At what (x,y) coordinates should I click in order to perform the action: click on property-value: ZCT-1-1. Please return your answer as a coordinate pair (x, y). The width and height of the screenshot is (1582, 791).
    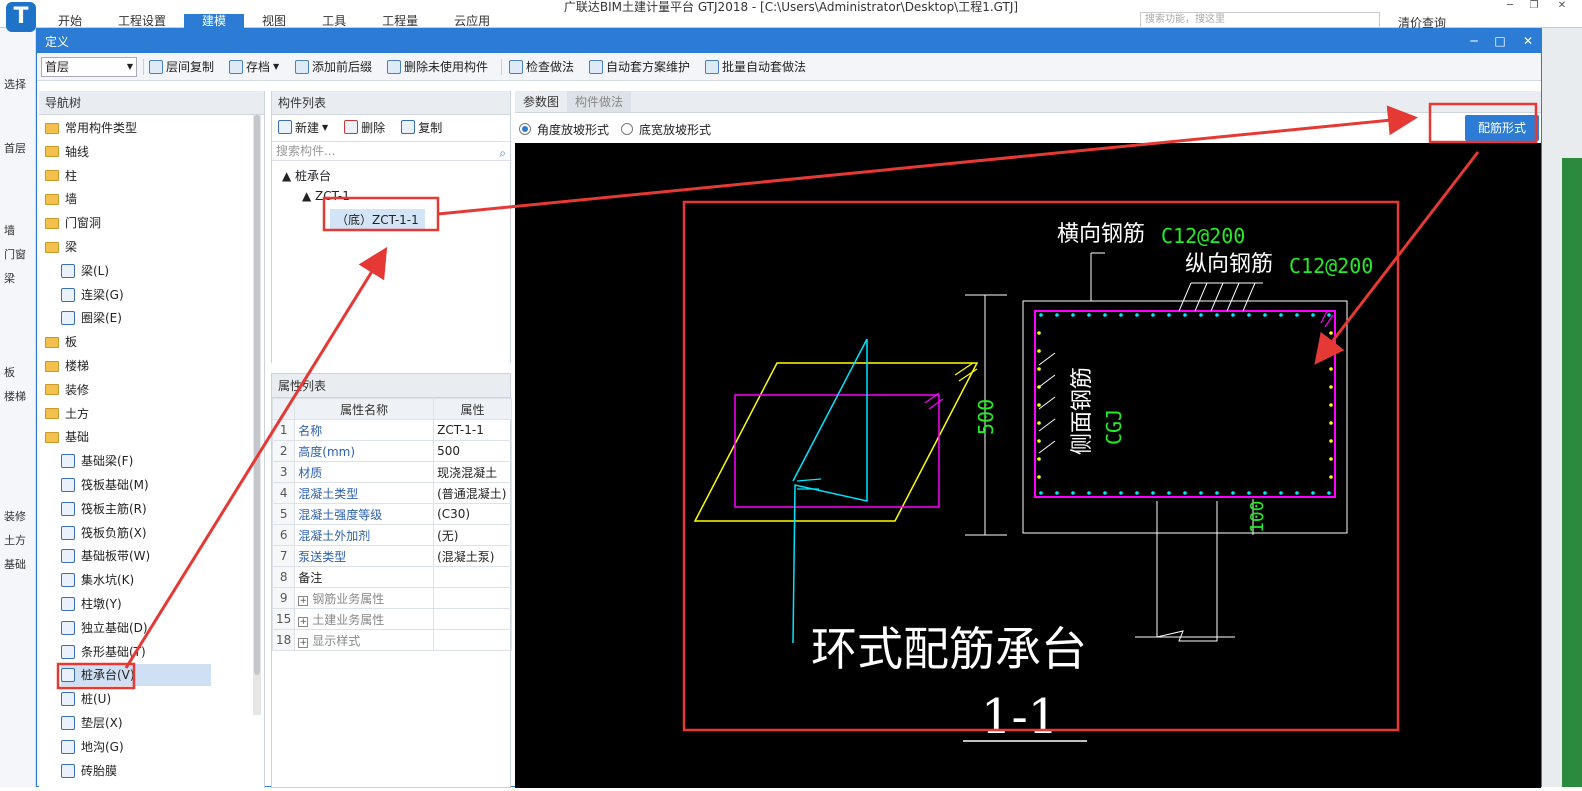
    Looking at the image, I should click on (472, 430).